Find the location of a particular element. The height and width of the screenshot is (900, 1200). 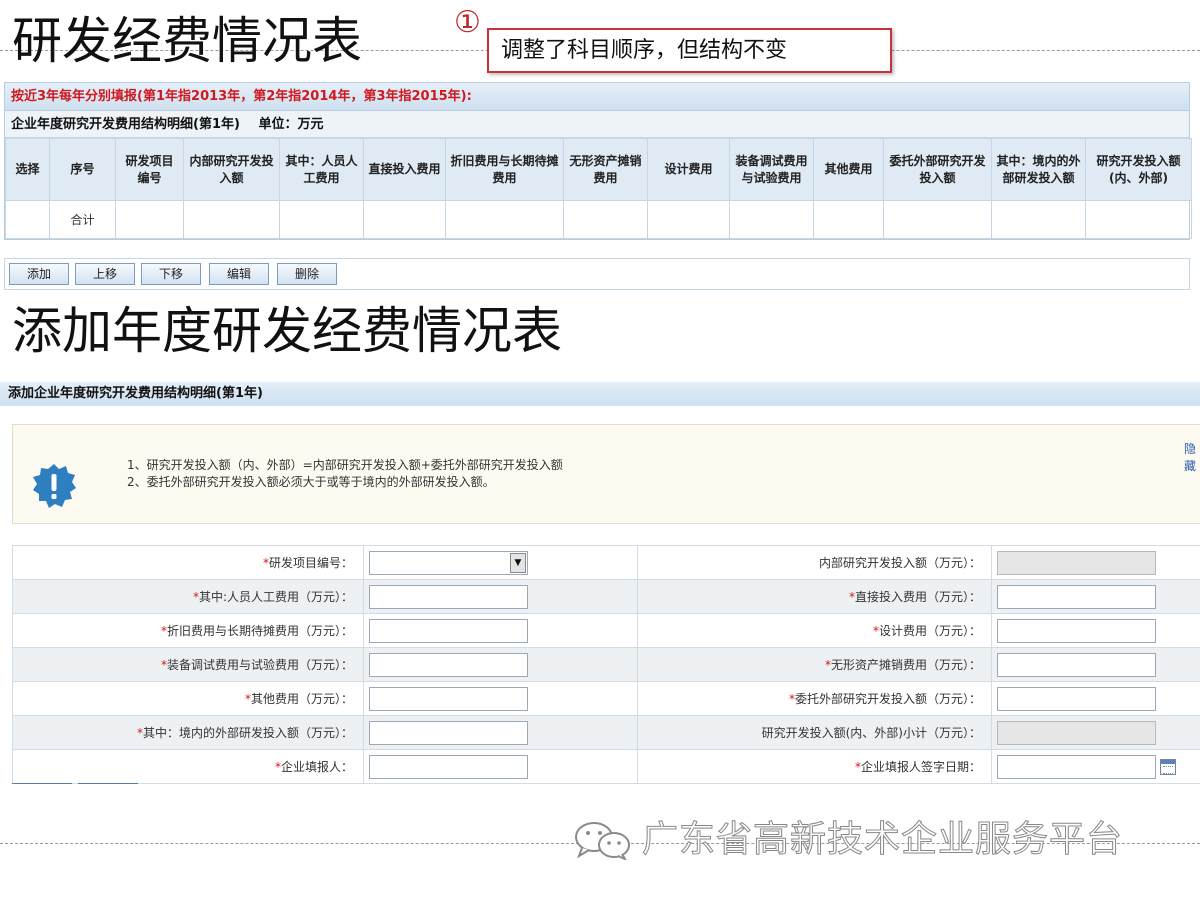

col-header: 其他费用 is located at coordinates (848, 169).